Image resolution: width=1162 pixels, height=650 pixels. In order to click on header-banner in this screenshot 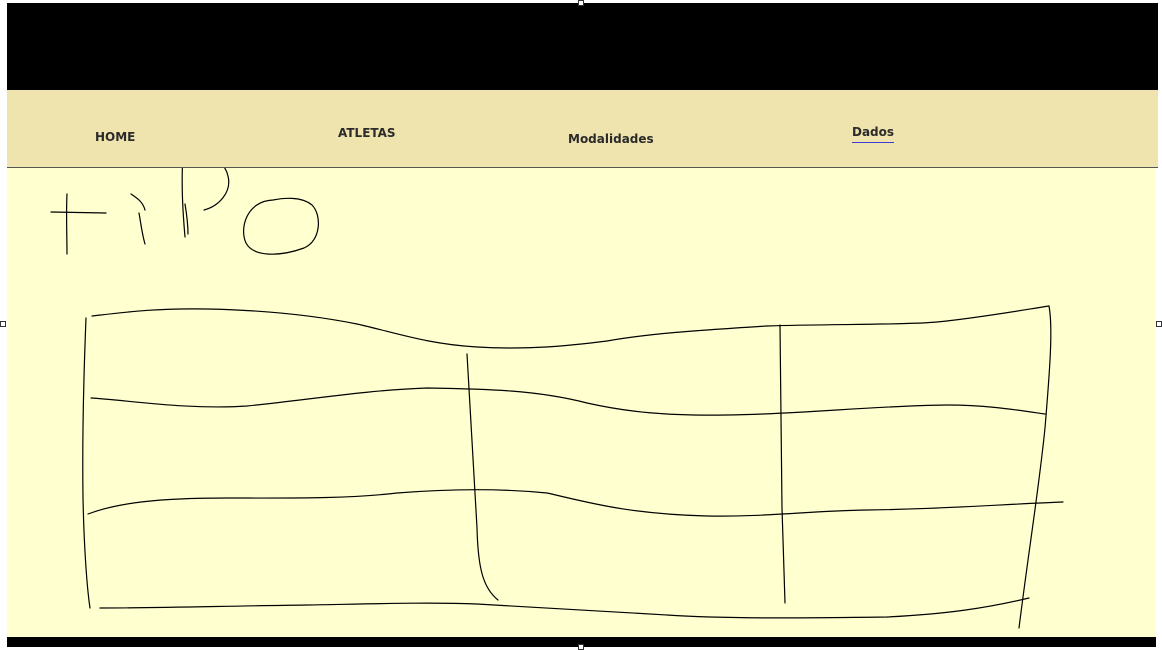, I will do `click(582, 46)`.